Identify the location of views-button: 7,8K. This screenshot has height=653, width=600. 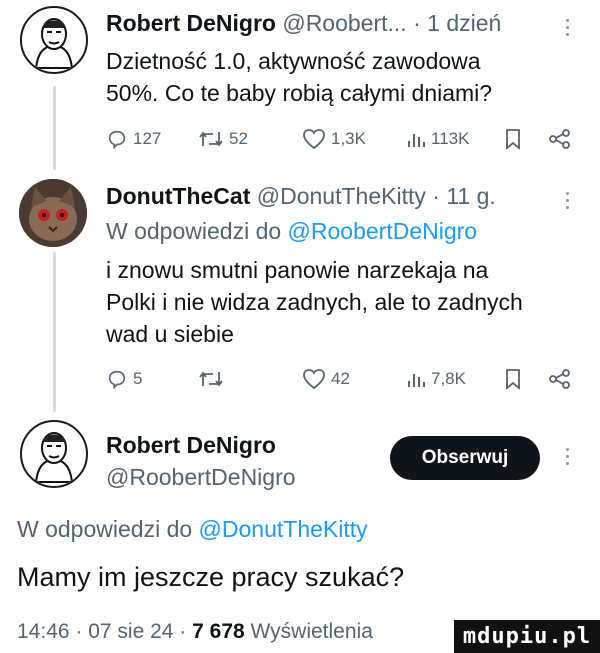
(436, 379).